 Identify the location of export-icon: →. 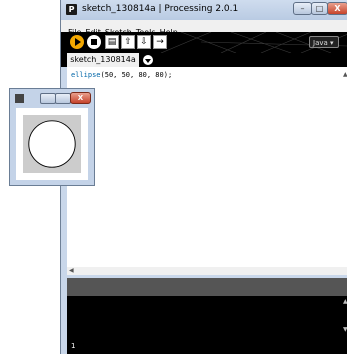
(160, 42).